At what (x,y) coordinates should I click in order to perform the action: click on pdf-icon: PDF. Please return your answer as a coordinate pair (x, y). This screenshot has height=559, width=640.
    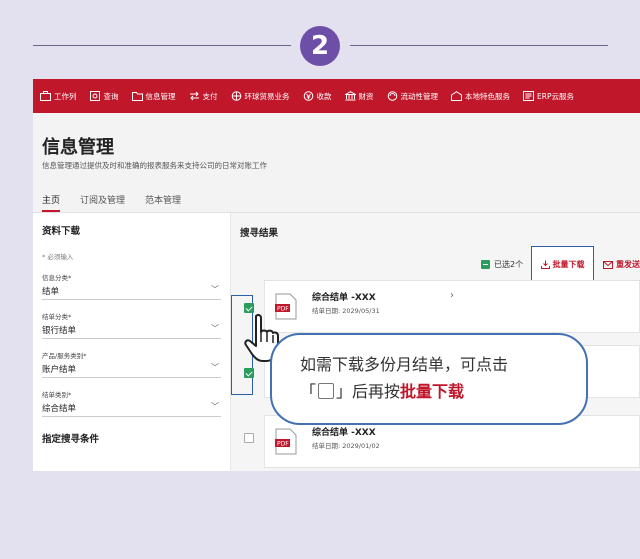
    Looking at the image, I should click on (286, 441).